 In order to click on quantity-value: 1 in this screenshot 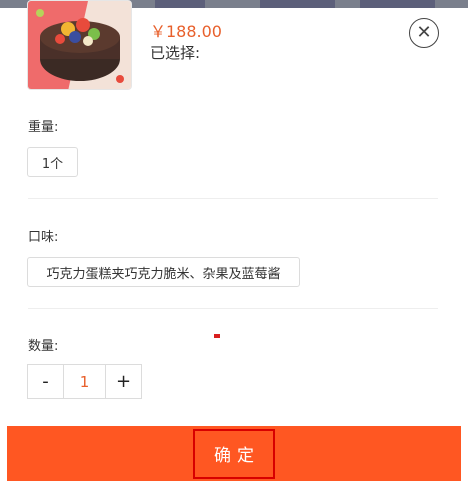, I will do `click(84, 381)`.